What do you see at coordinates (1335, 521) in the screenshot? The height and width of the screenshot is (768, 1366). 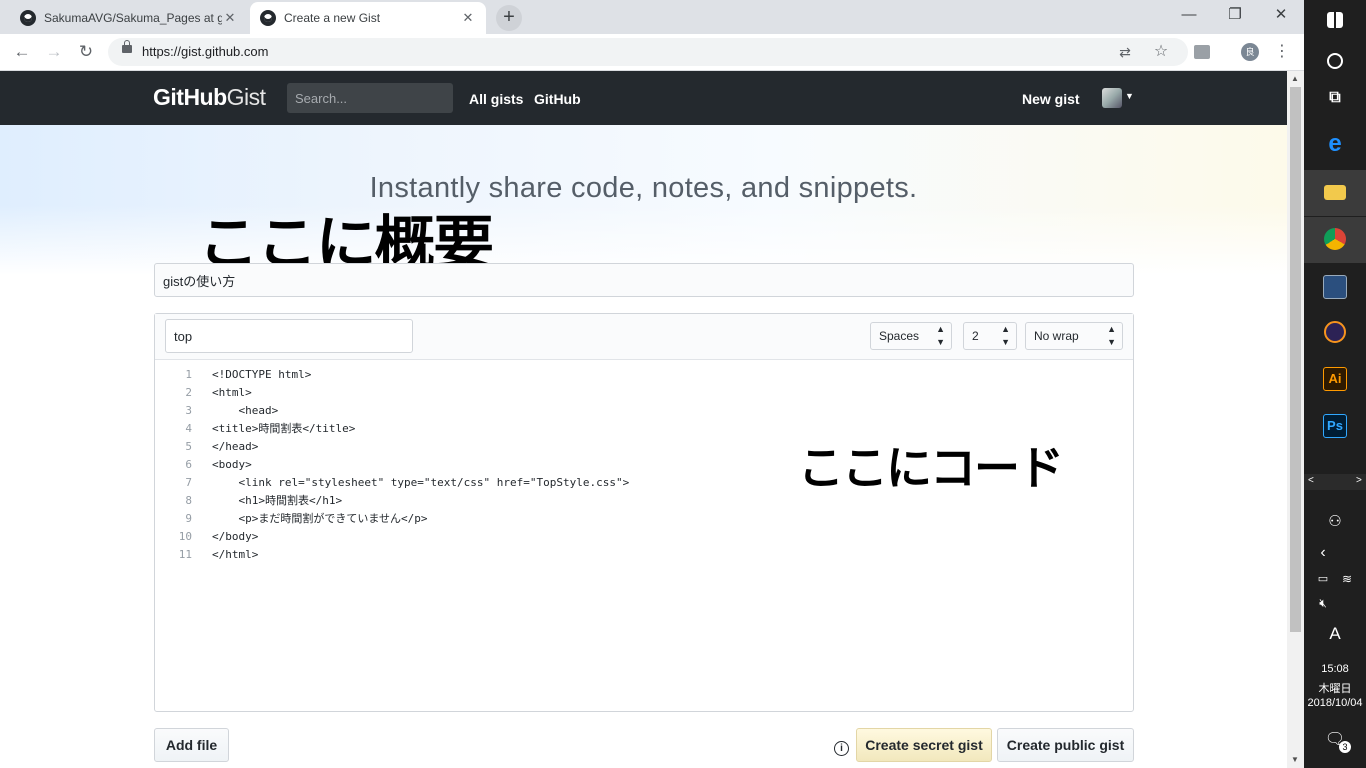 I see `people-icon: ⚇` at bounding box center [1335, 521].